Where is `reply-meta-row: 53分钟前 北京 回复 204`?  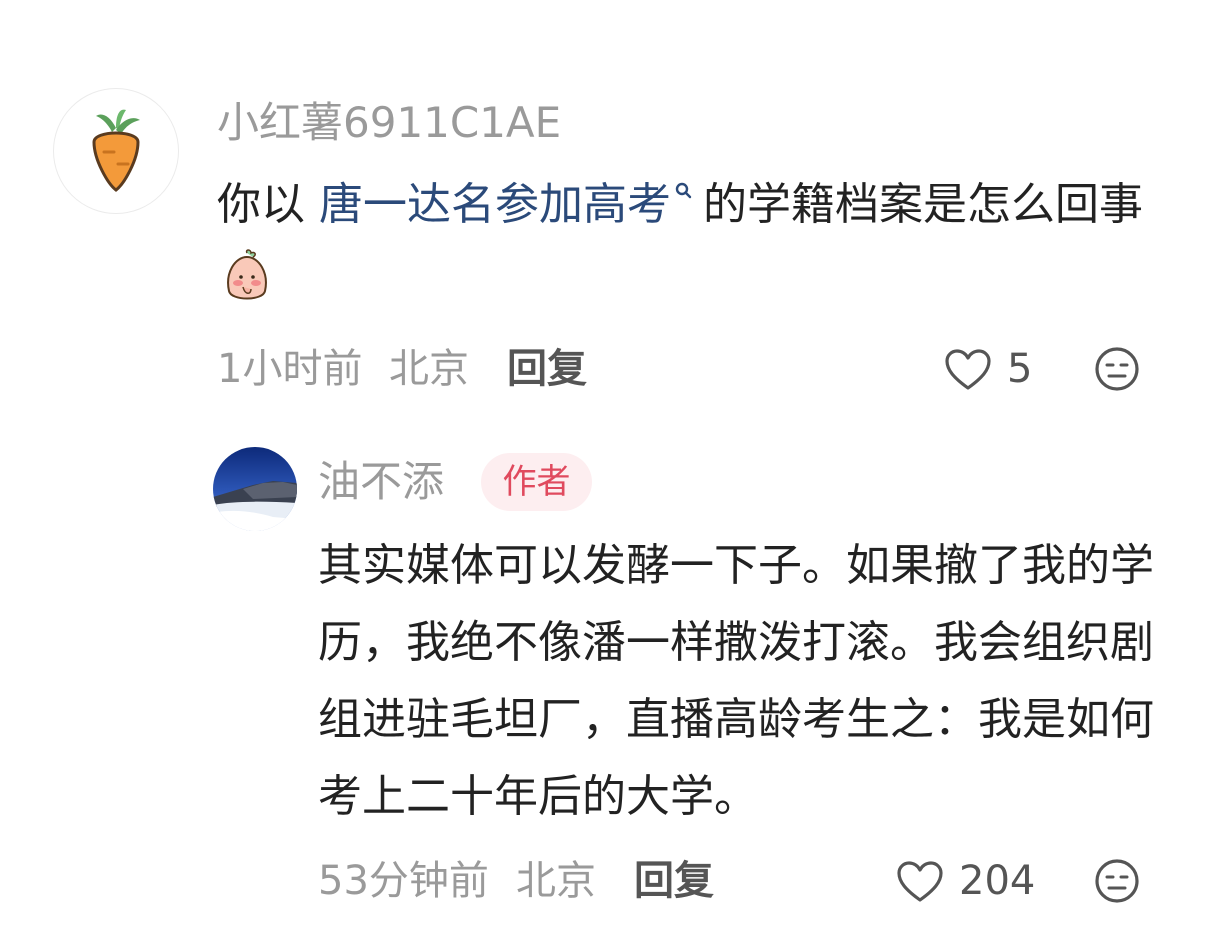
reply-meta-row: 53分钟前 北京 回复 204 is located at coordinates (732, 881).